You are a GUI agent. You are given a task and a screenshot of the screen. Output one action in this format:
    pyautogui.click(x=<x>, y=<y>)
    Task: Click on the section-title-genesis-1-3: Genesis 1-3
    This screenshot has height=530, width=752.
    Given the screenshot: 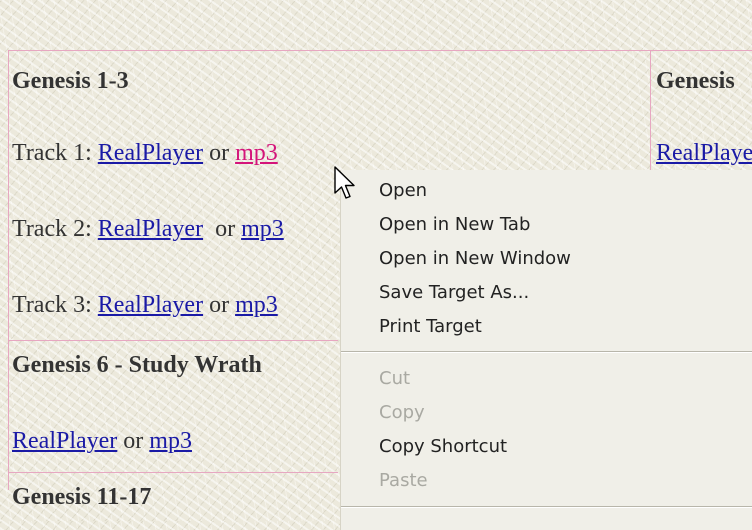 What is the action you would take?
    pyautogui.click(x=70, y=81)
    